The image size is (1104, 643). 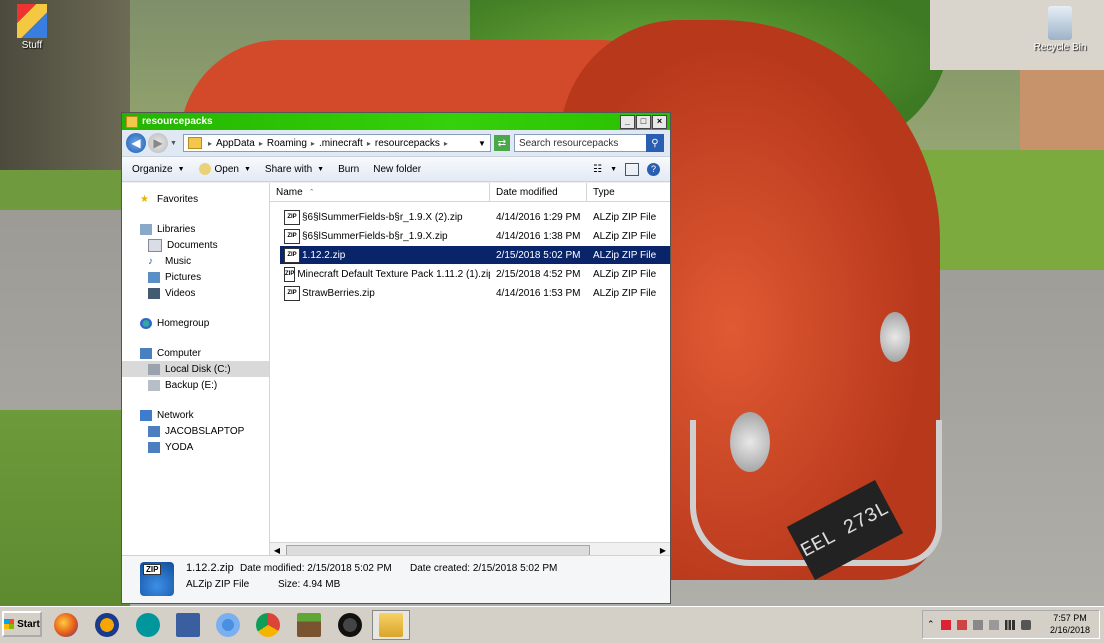 What do you see at coordinates (192, 245) in the screenshot?
I see `nav-label: Documents` at bounding box center [192, 245].